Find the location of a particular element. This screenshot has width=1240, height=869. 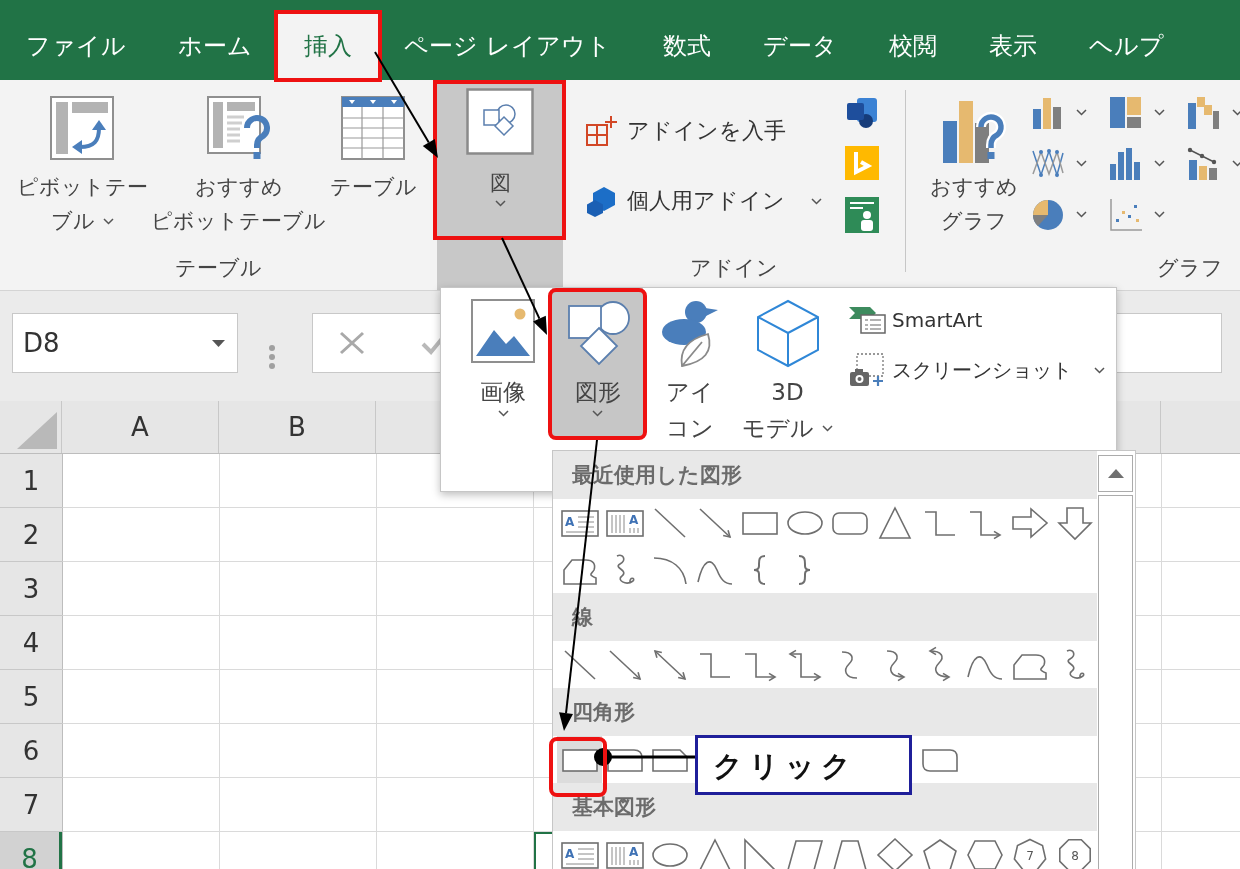

shapes-tile-icon is located at coordinates (500, 121).